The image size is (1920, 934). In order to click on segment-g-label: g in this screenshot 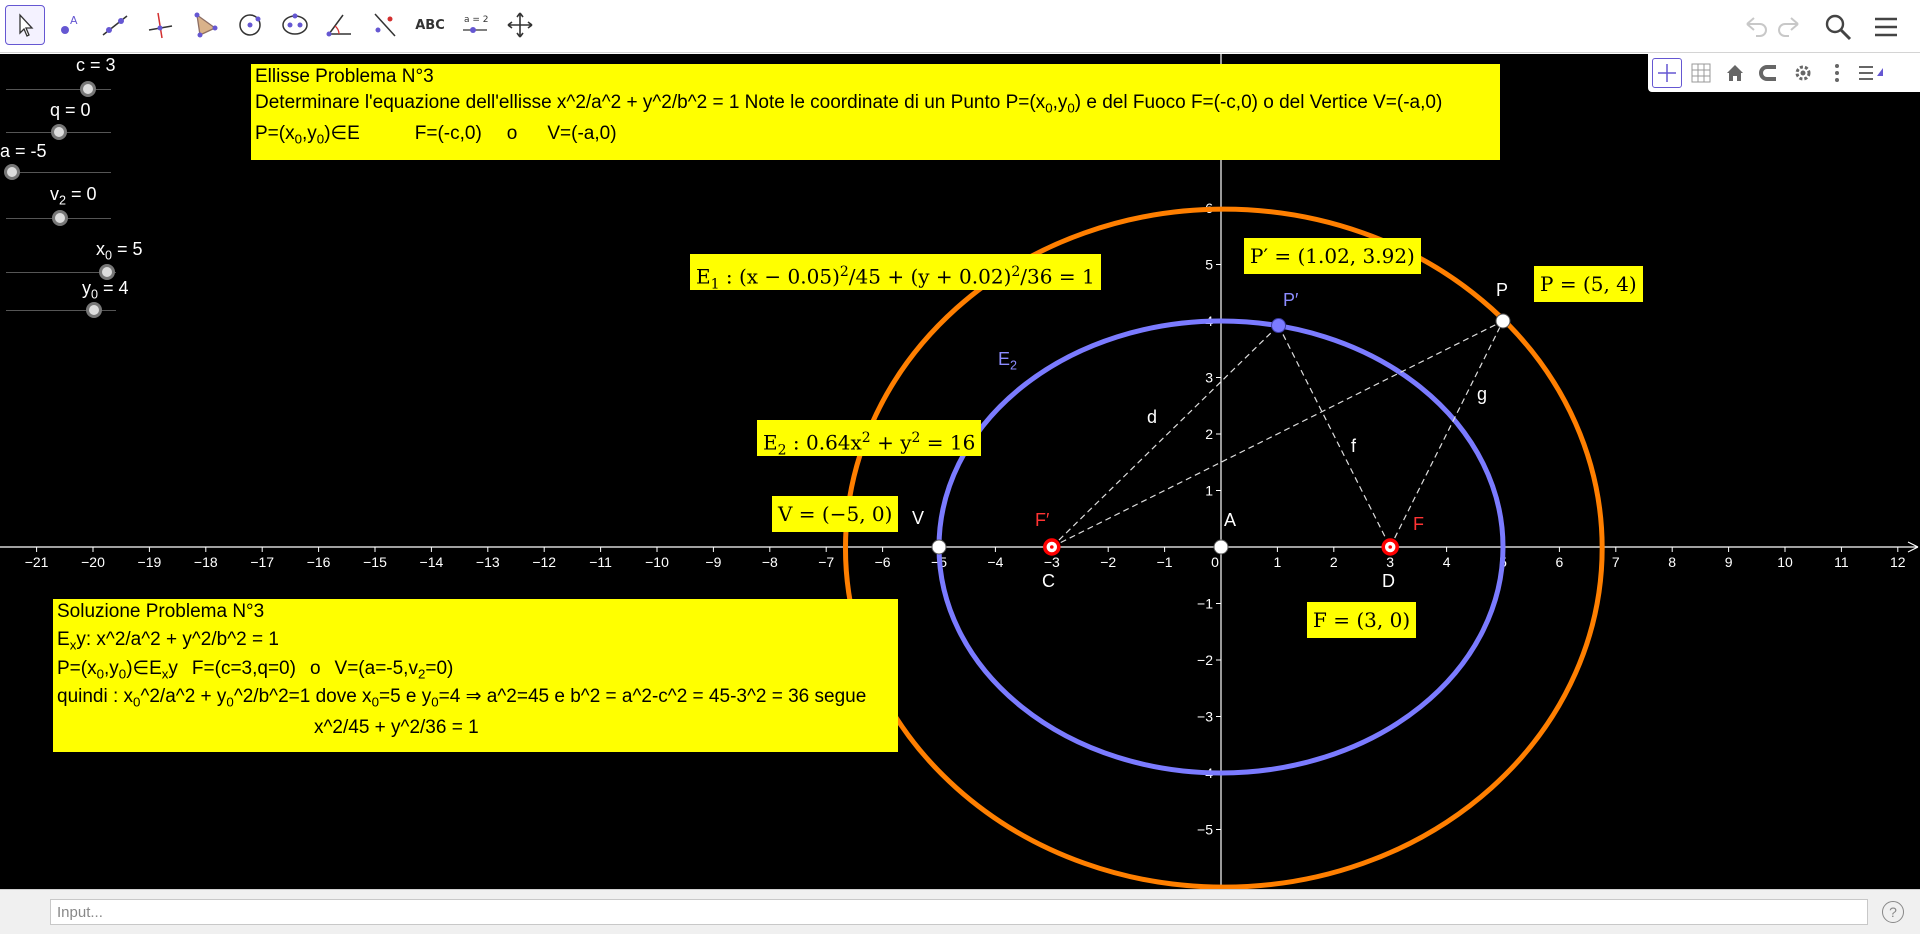, I will do `click(1482, 394)`.